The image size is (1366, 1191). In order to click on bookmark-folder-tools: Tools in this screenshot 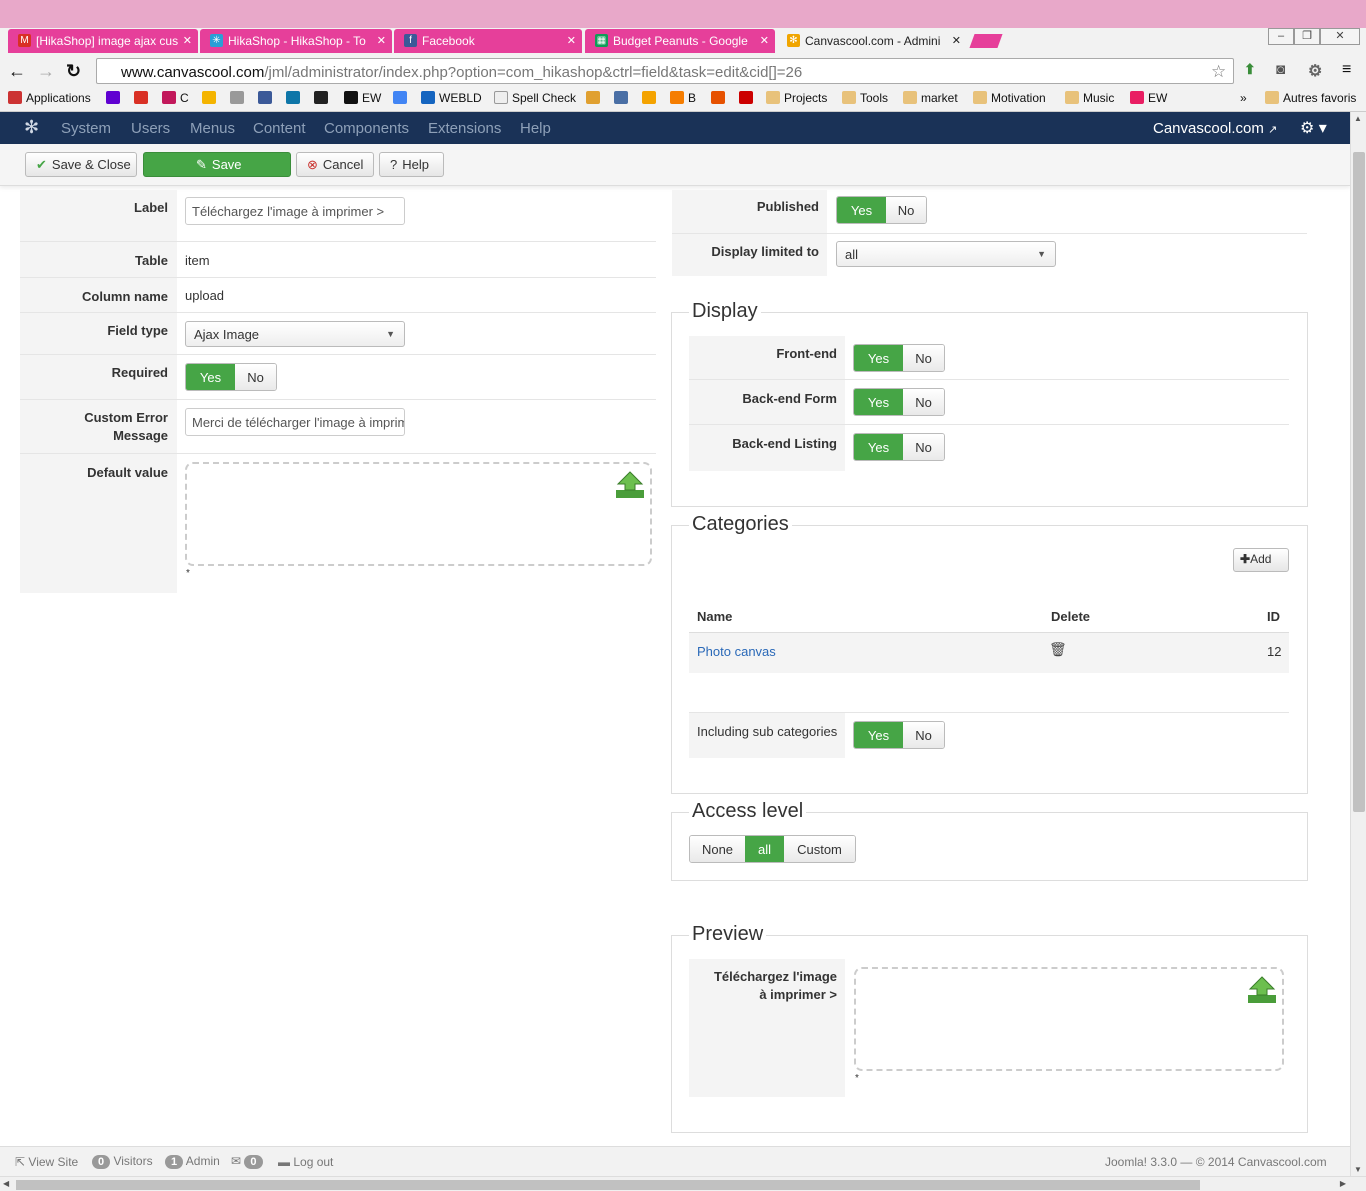, I will do `click(865, 98)`.